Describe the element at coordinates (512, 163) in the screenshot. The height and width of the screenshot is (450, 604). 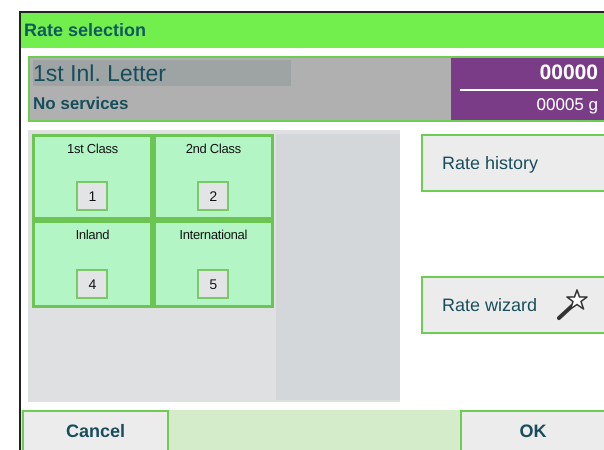
I see `rate-history-button: Rate history` at that location.